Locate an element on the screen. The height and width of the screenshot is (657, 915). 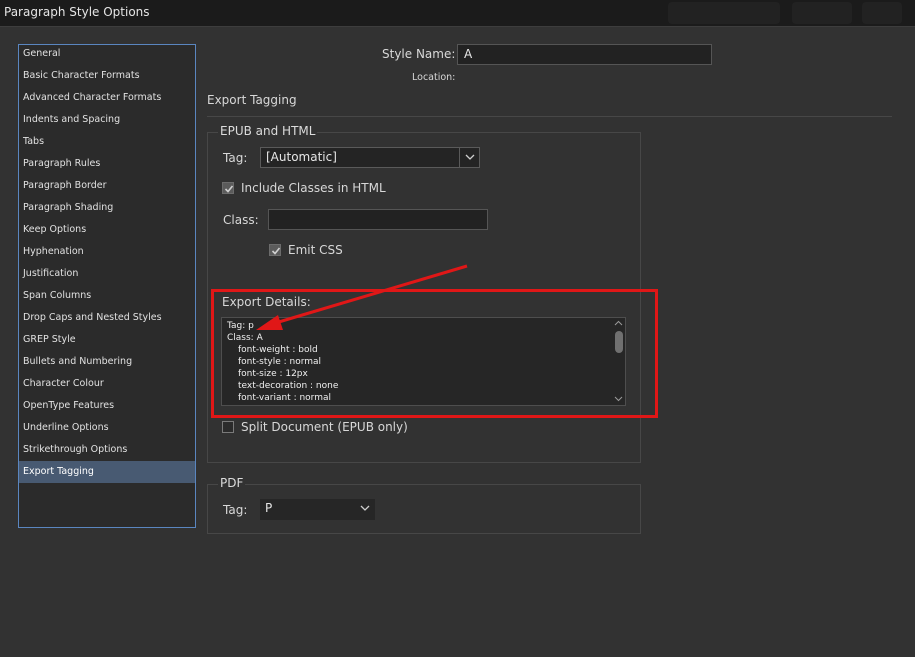
title-bar: Paragraph Style Options is located at coordinates (457, 13).